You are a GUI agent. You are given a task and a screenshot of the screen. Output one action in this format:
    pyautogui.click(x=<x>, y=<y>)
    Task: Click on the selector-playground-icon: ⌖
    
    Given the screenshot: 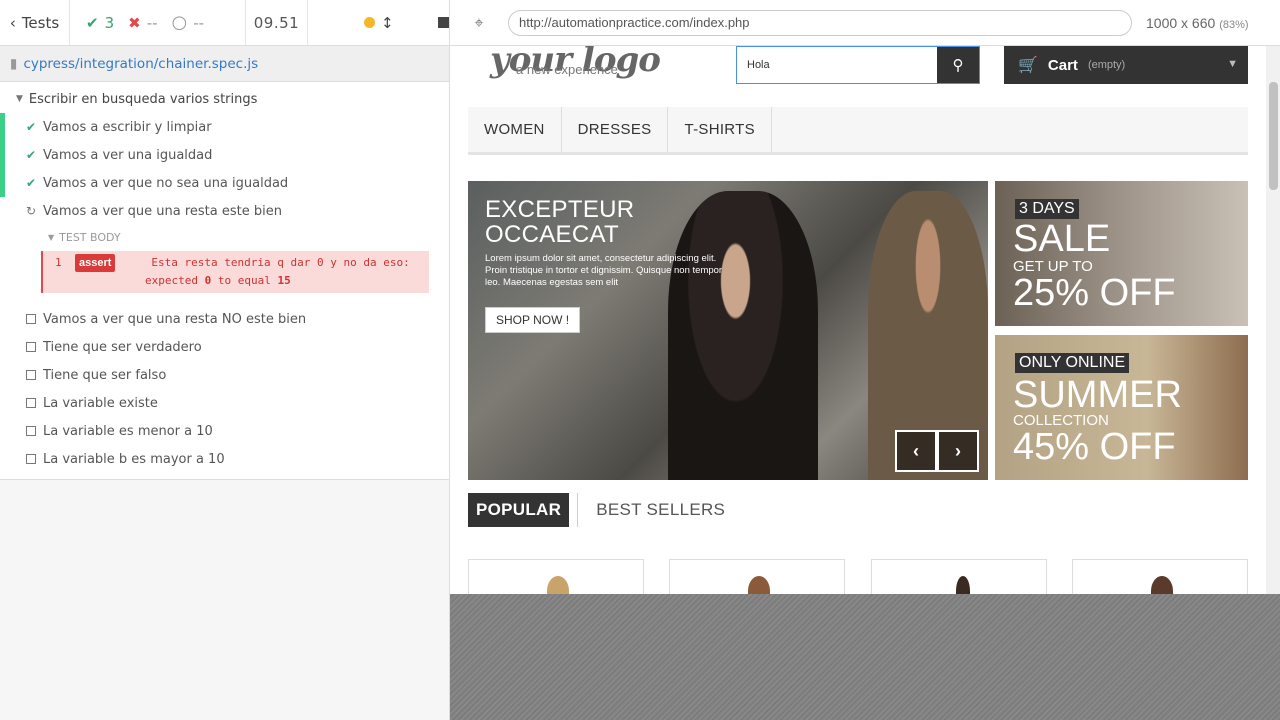 What is the action you would take?
    pyautogui.click(x=479, y=23)
    